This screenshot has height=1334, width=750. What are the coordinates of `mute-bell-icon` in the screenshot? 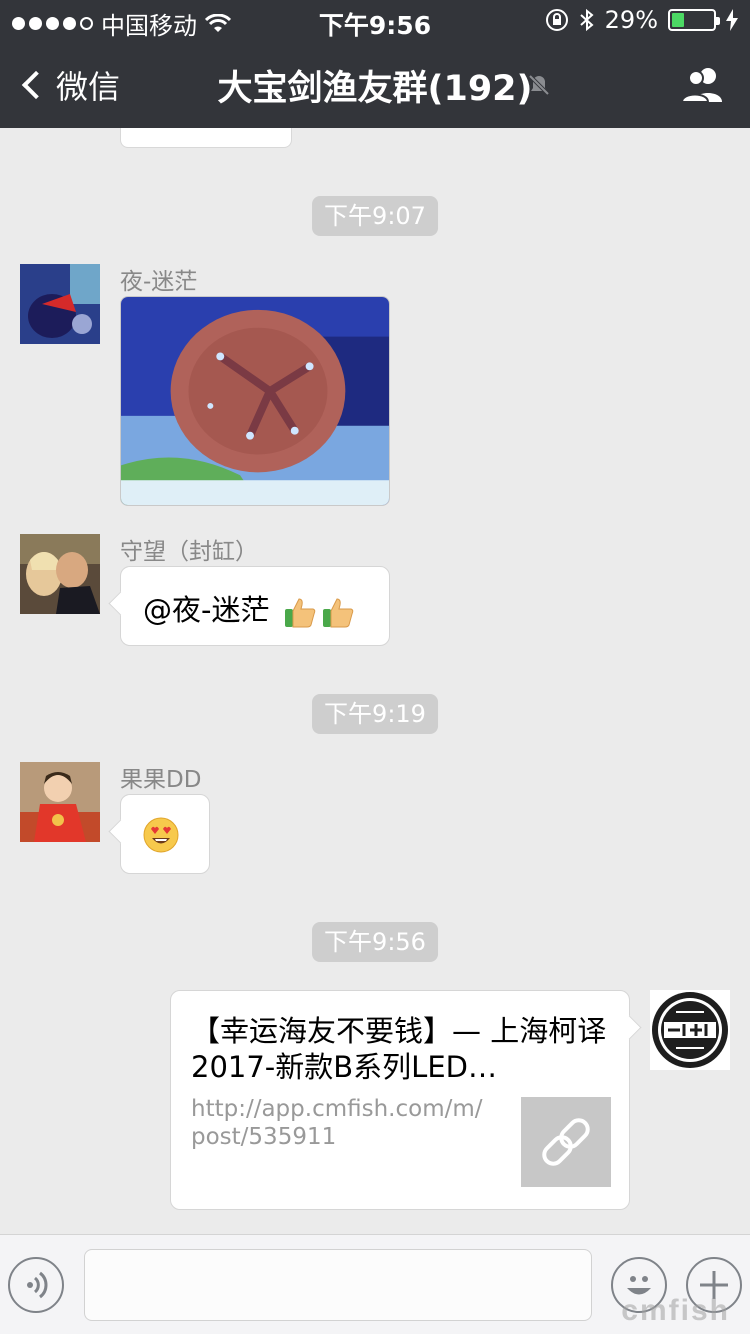 It's located at (539, 85).